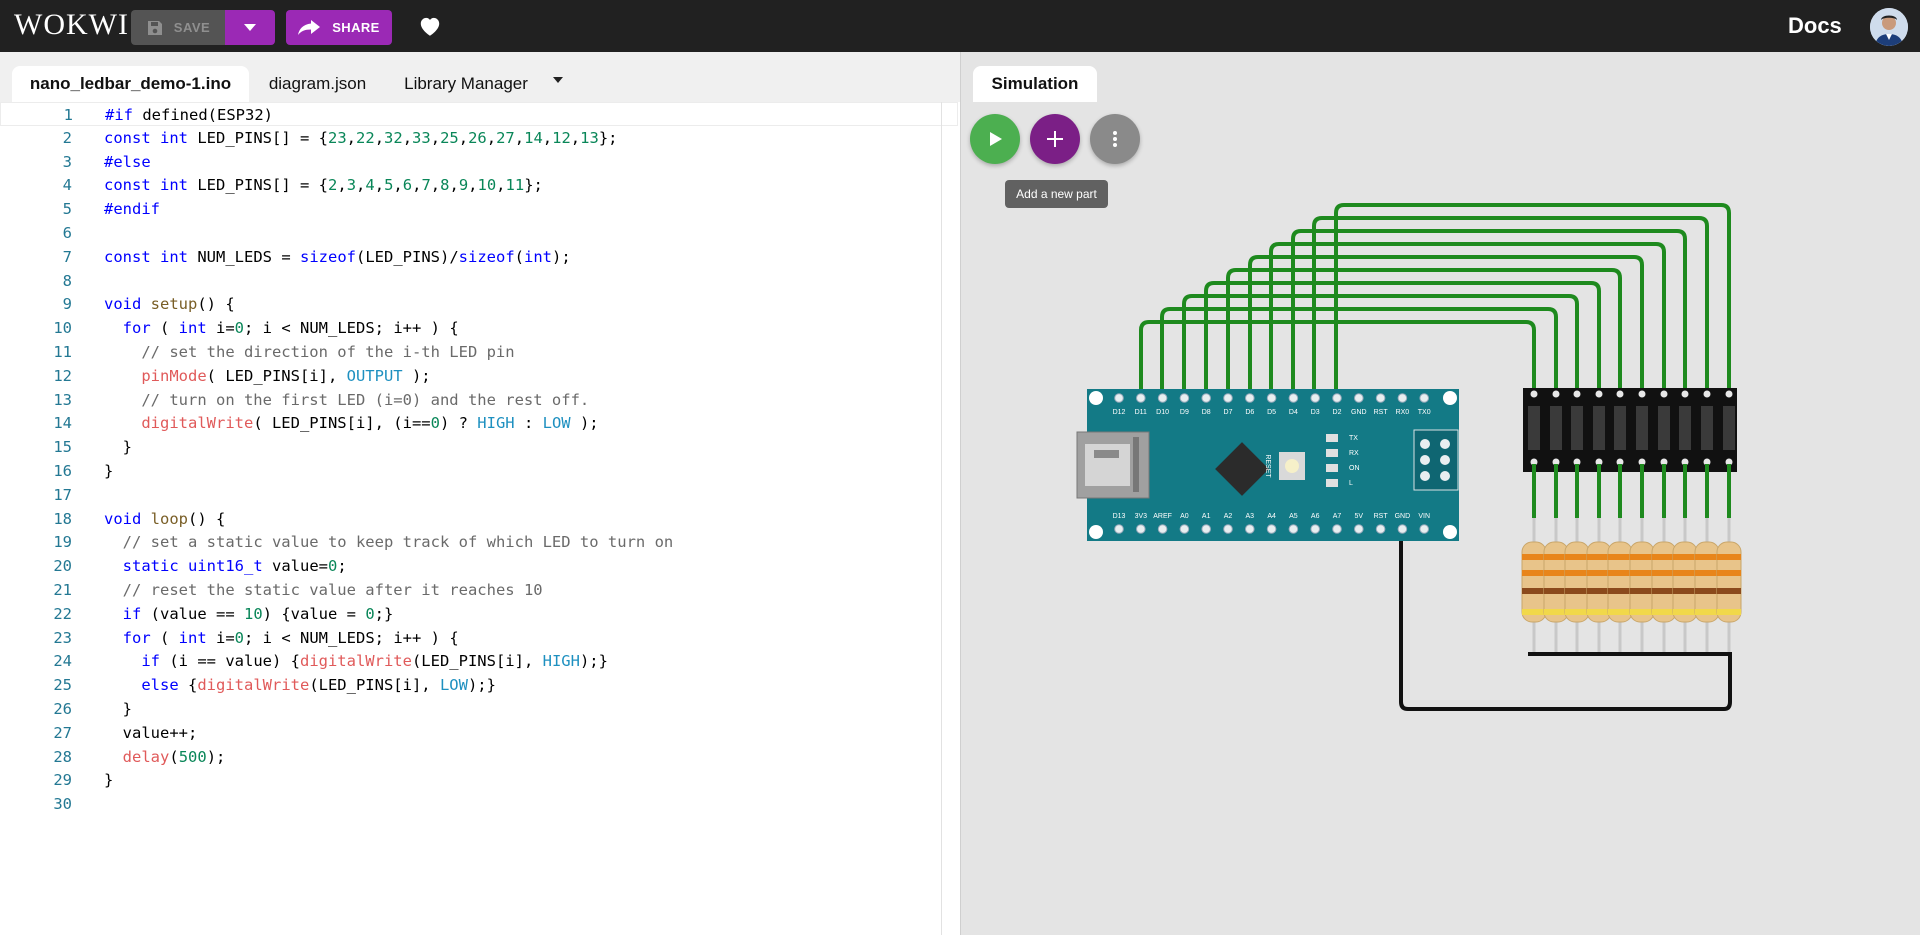 The height and width of the screenshot is (935, 1920). What do you see at coordinates (479, 209) in the screenshot?
I see `code-line: 5 #endif` at bounding box center [479, 209].